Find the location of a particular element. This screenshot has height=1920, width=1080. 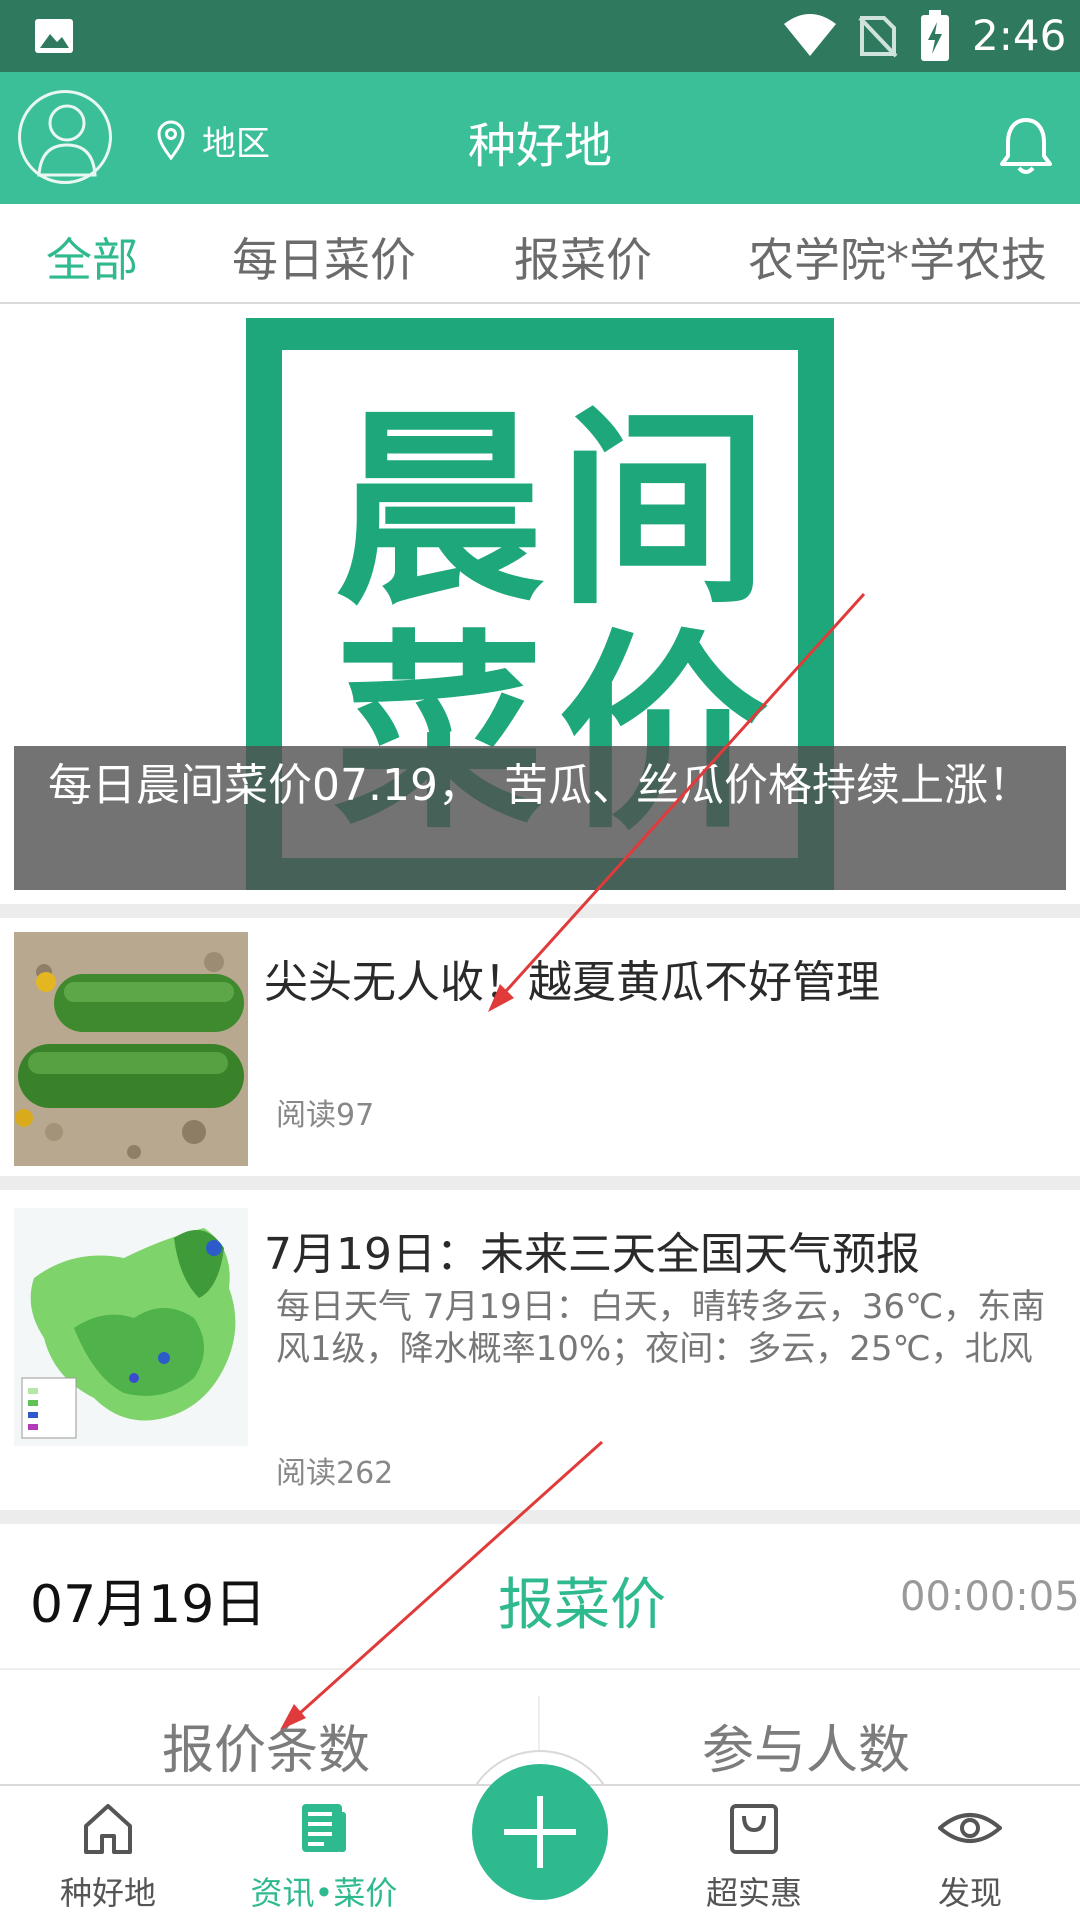

panel-divider is located at coordinates (540, 1669).